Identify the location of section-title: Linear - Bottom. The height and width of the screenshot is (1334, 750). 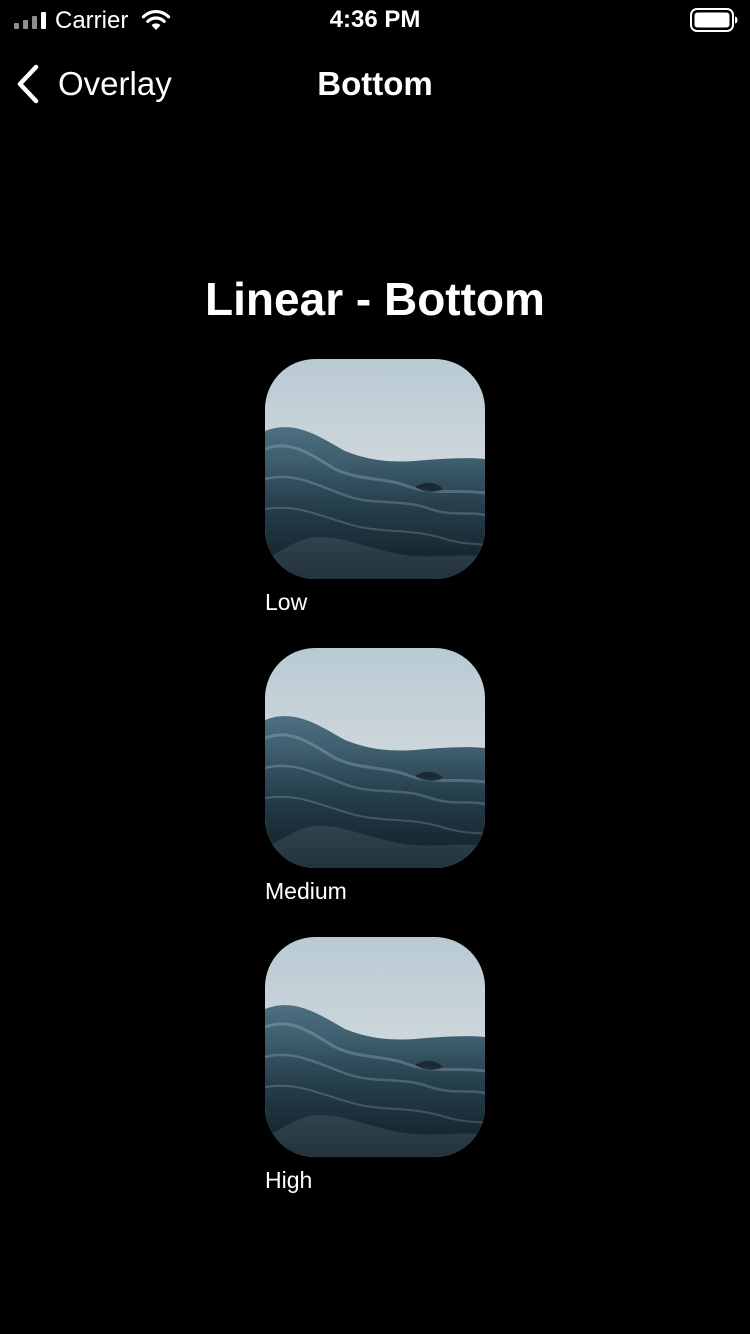
(375, 299).